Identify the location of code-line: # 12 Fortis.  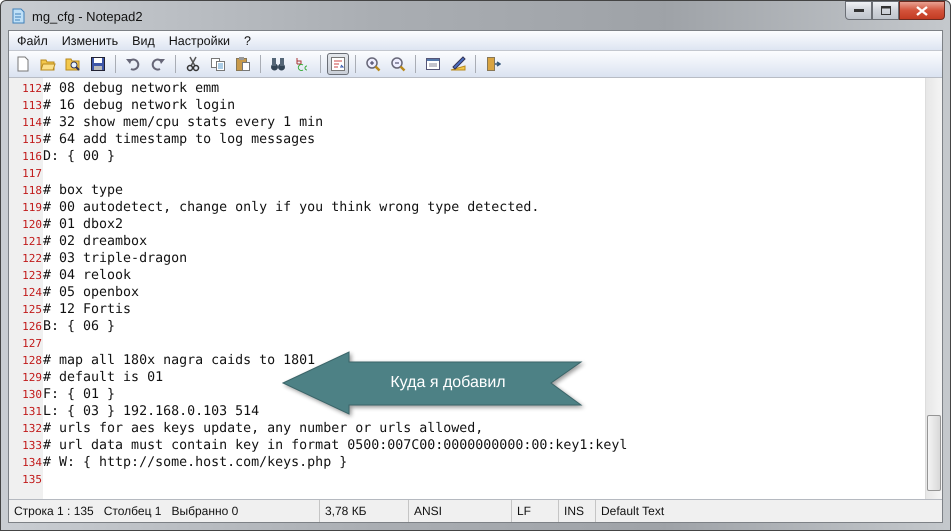
(87, 309).